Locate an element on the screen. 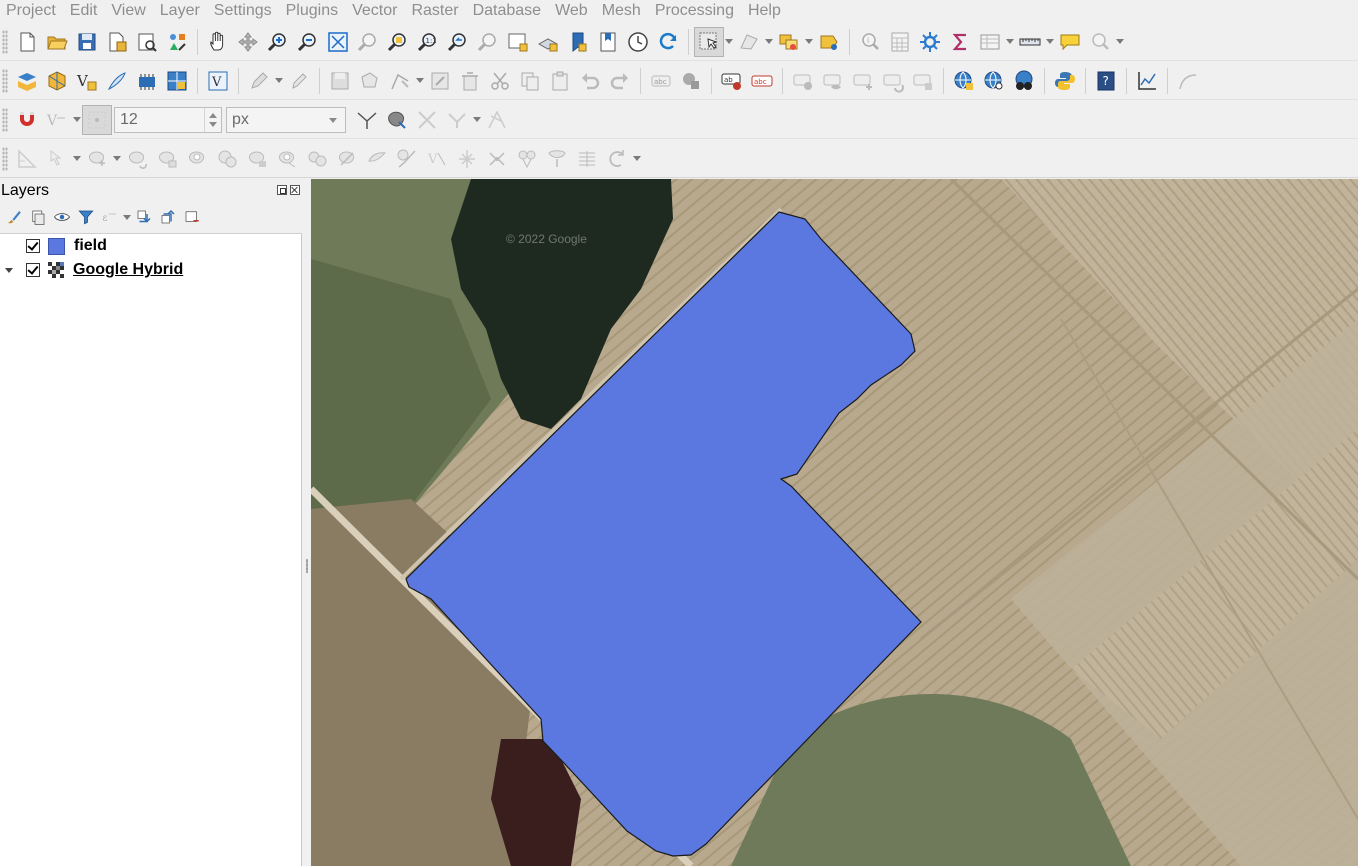 The width and height of the screenshot is (1358, 866). modify-attributes-button is located at coordinates (440, 81).